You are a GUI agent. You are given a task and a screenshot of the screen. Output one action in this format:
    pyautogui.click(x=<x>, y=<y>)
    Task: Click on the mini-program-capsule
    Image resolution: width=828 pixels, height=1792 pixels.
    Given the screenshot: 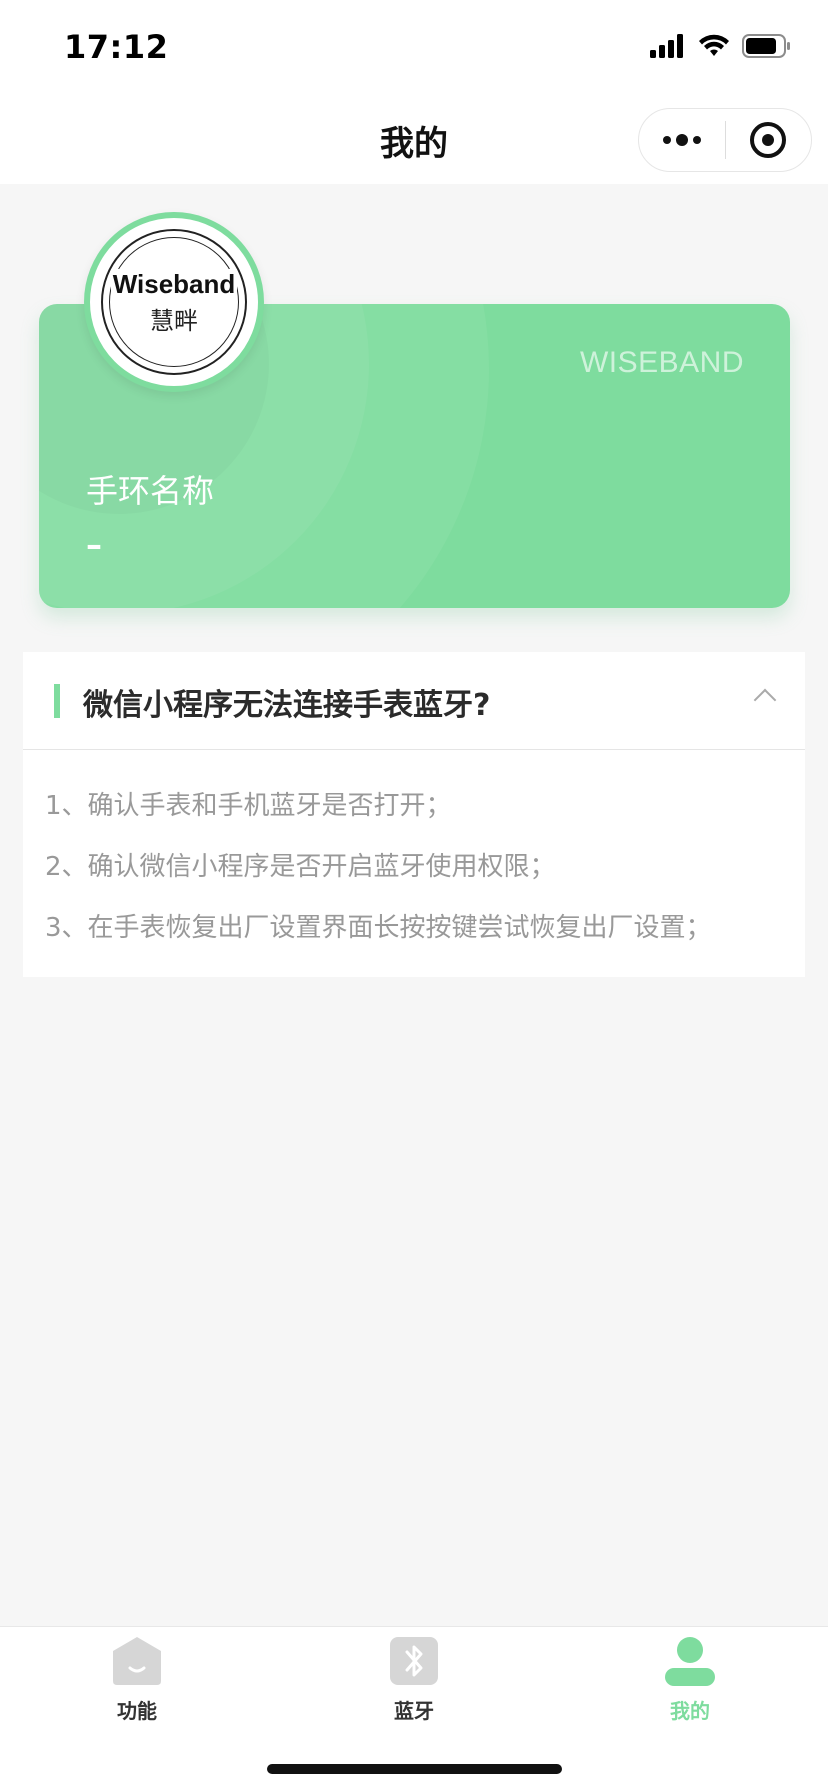 What is the action you would take?
    pyautogui.click(x=725, y=140)
    